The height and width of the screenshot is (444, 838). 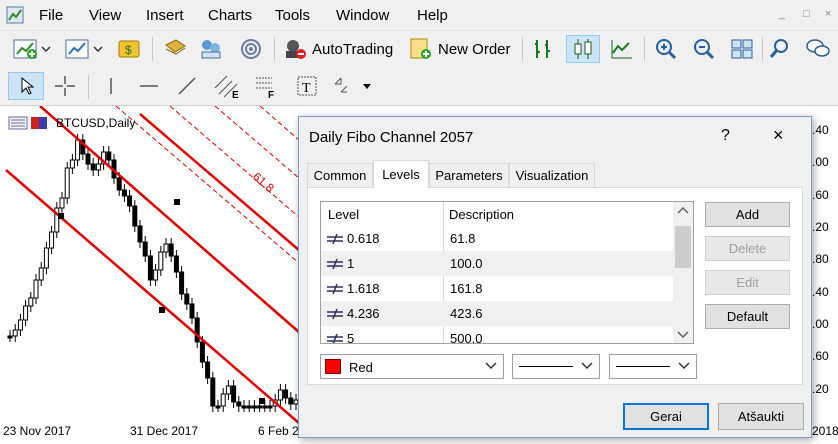 I want to click on line-width-select, so click(x=653, y=366).